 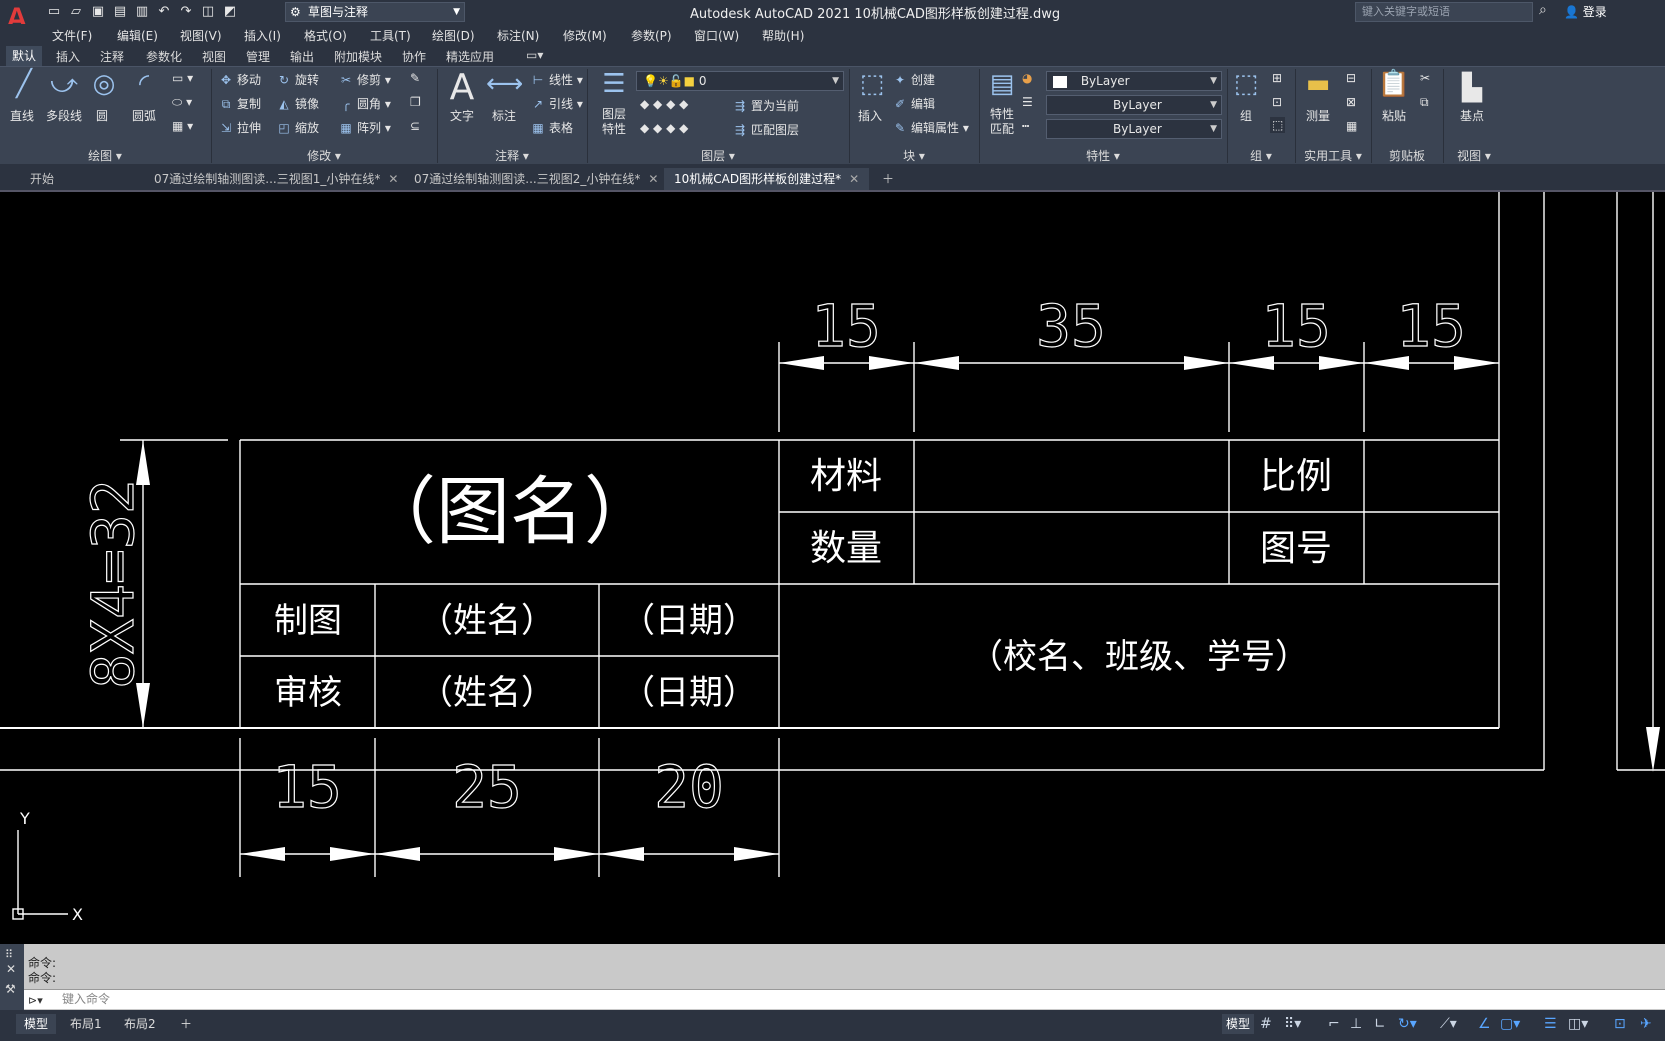 What do you see at coordinates (1318, 115) in the screenshot?
I see `measure-button: 测量` at bounding box center [1318, 115].